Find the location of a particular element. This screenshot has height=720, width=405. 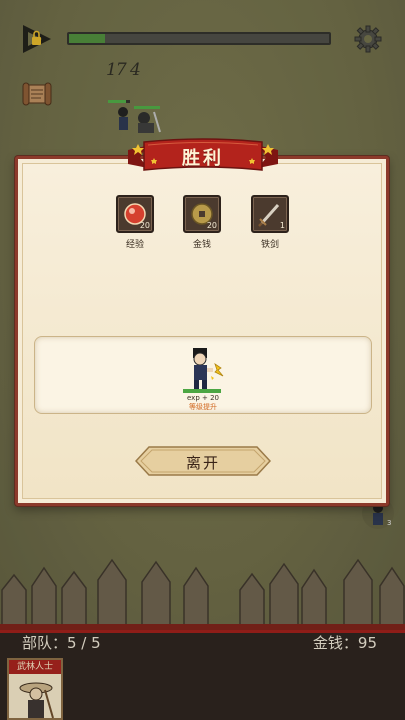

hero-hp-fill is located at coordinates (202, 391).